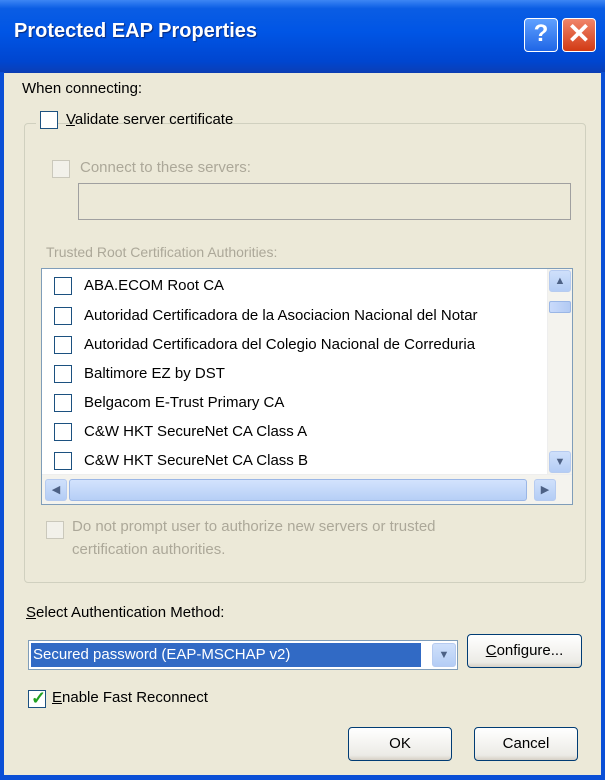 This screenshot has height=780, width=605. I want to click on validate-certificate-option: Validate server certificate, so click(134, 123).